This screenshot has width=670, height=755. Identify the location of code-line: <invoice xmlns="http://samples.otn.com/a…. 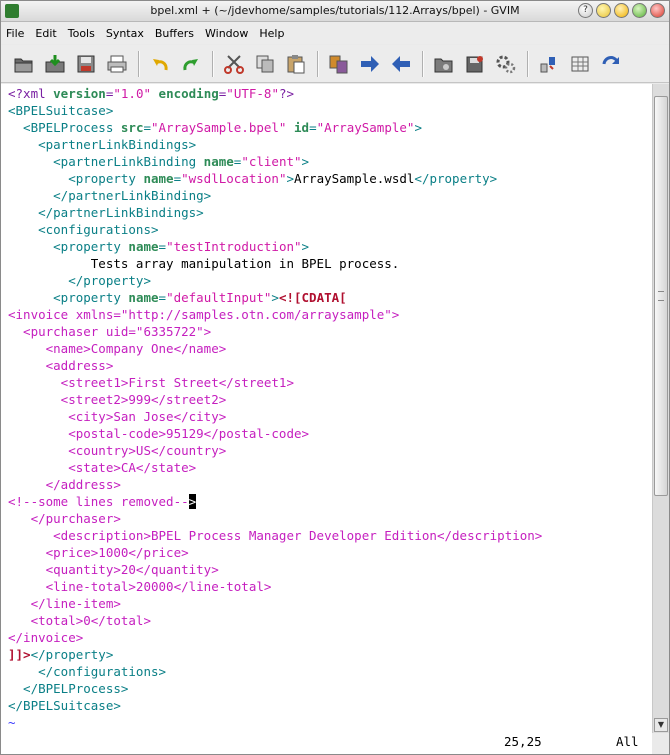
(203, 314).